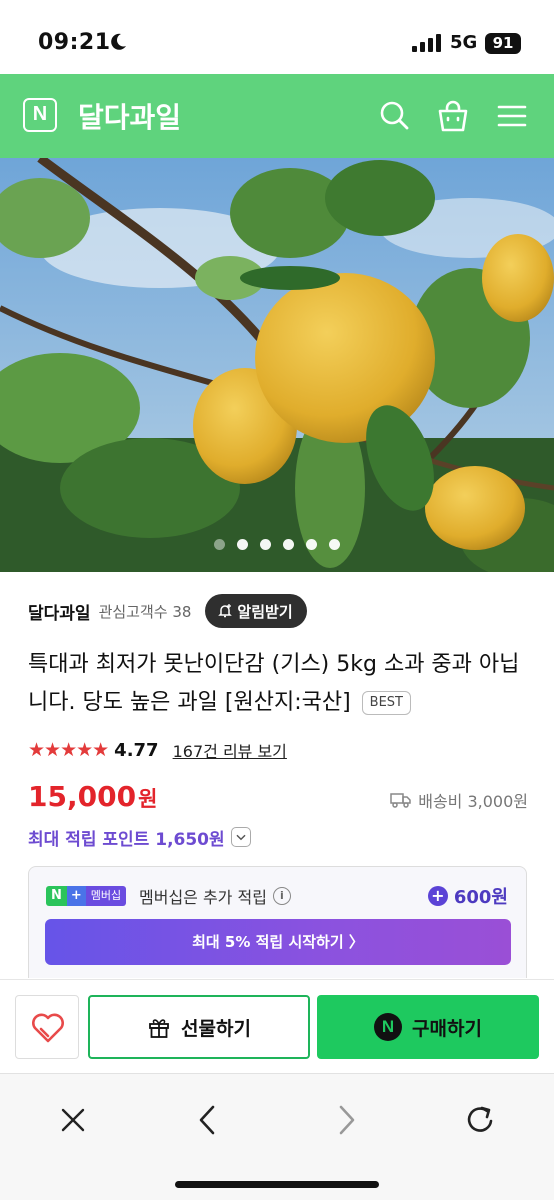  I want to click on info-icon: i, so click(281, 896).